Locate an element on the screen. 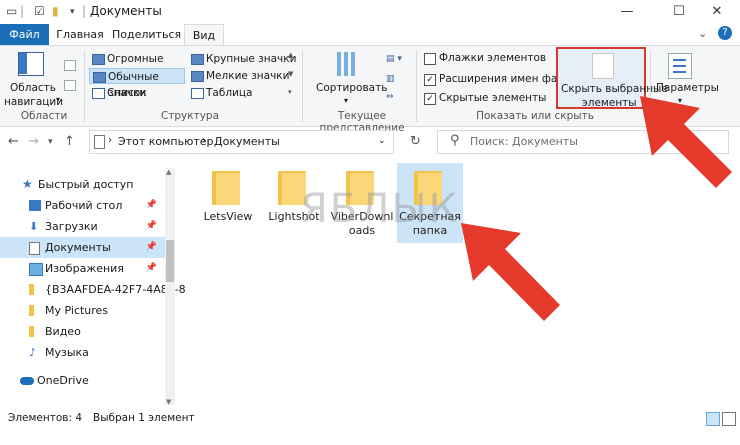 Image resolution: width=740 pixels, height=445 pixels. more-icon: ▾ is located at coordinates (290, 92).